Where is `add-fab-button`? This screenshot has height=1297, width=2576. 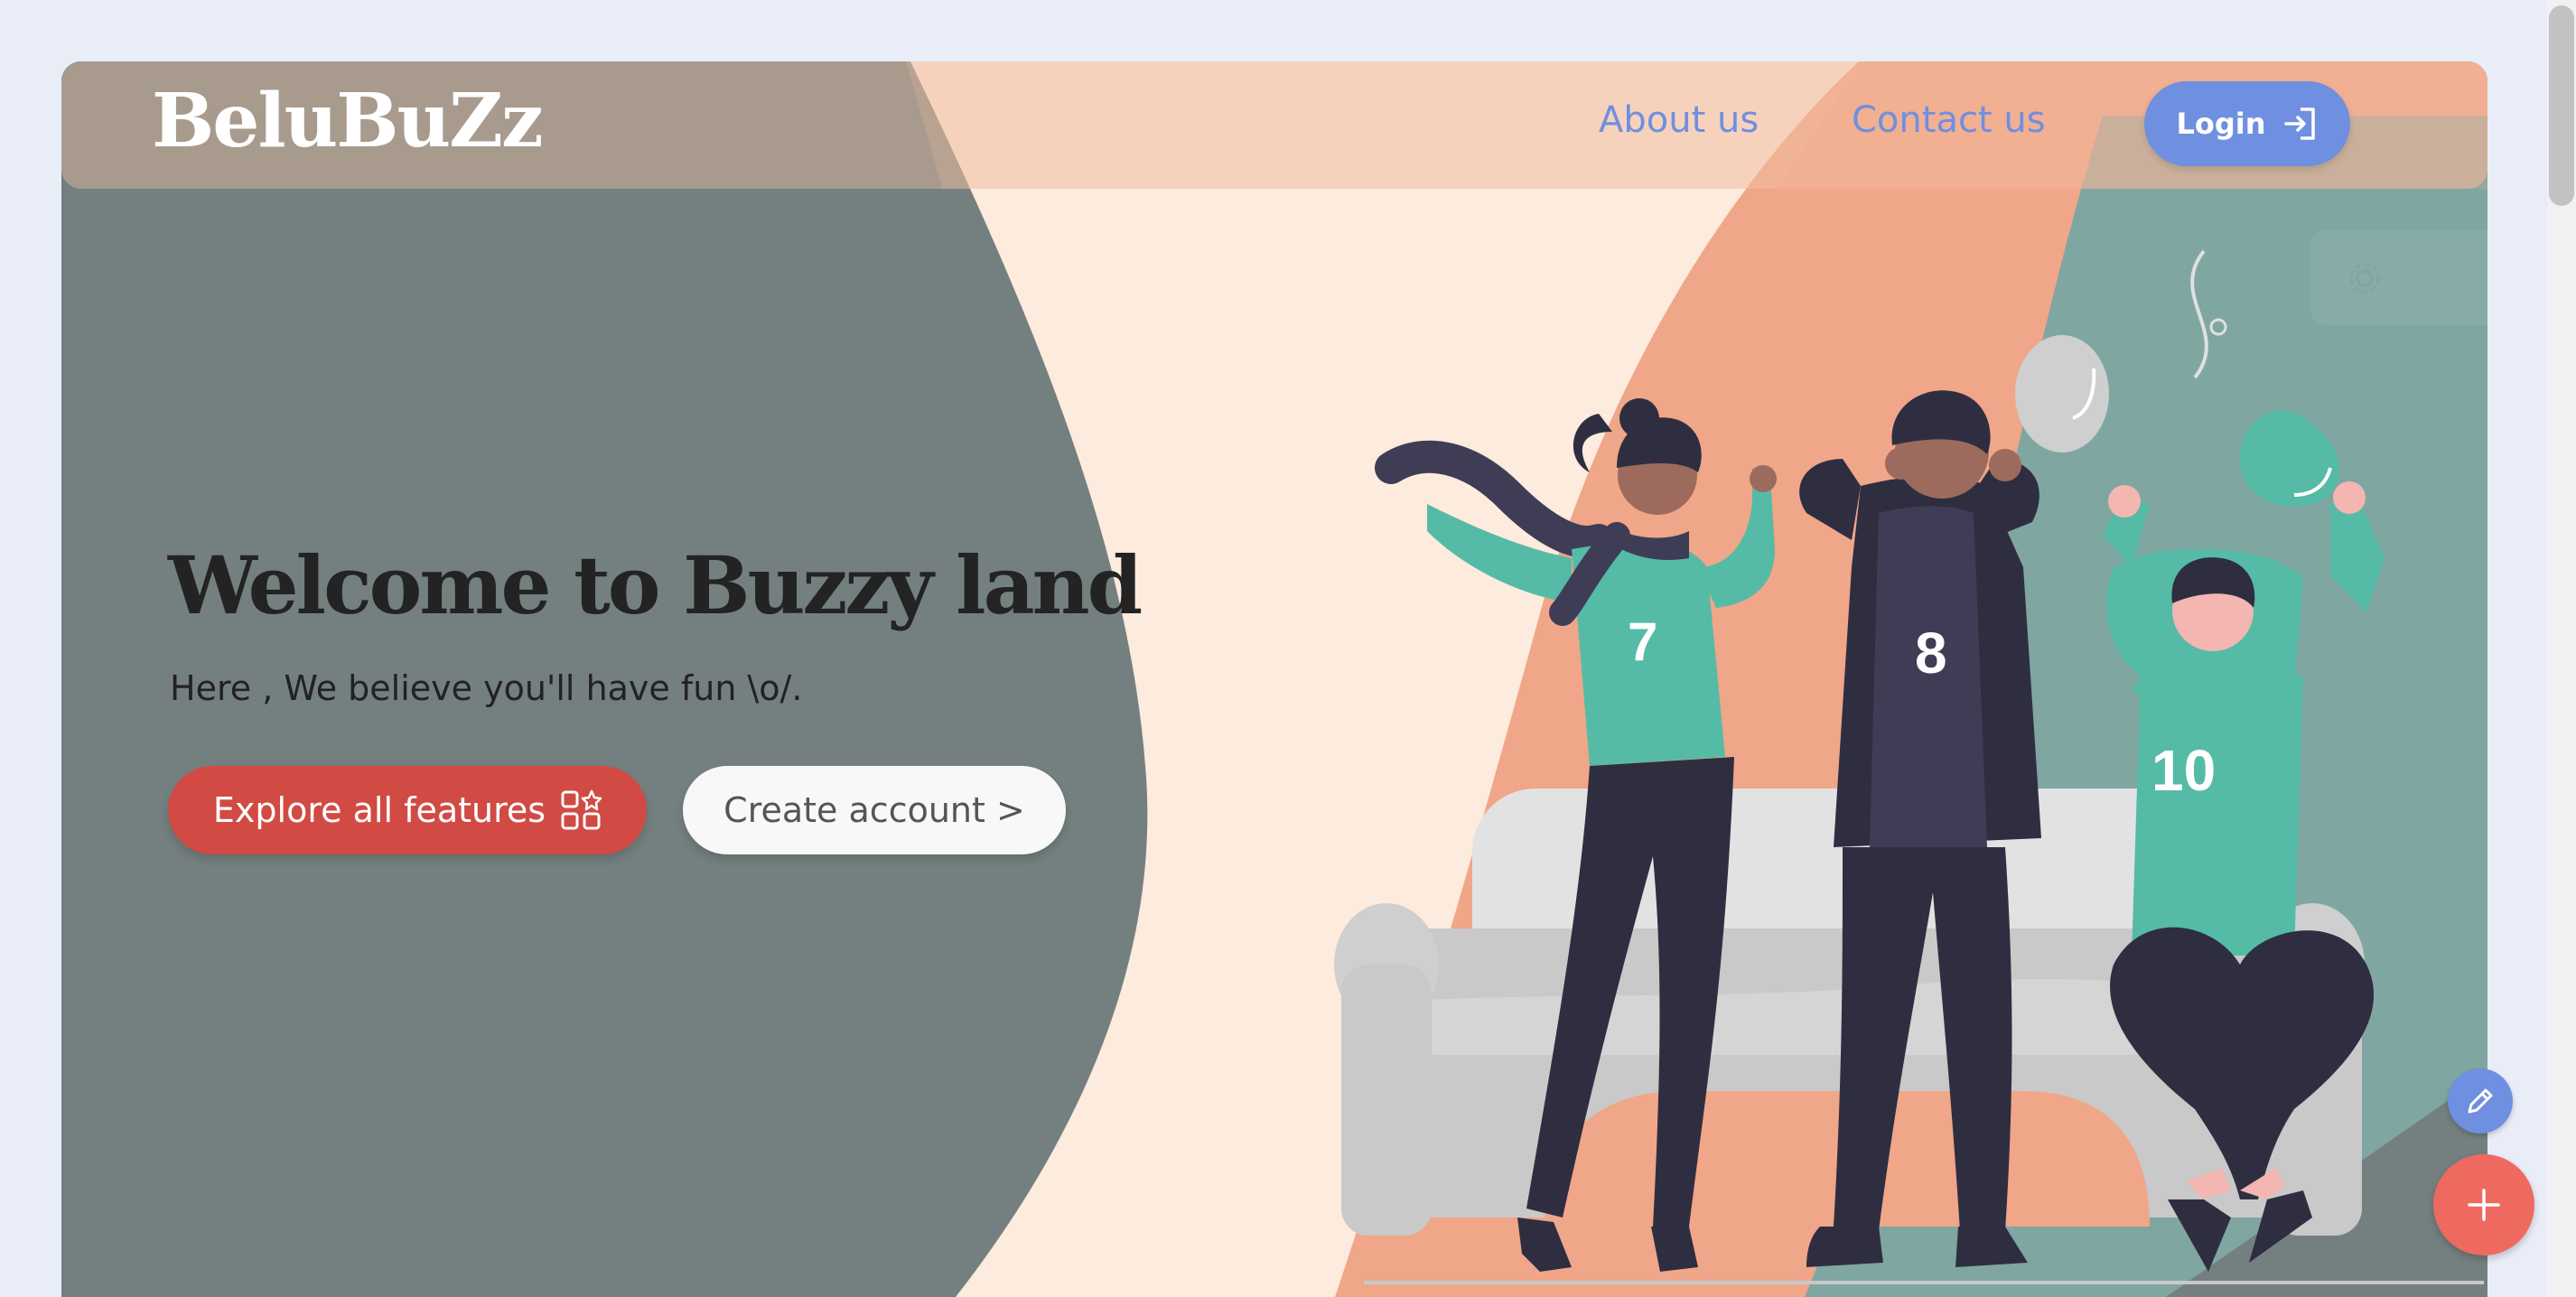 add-fab-button is located at coordinates (2483, 1204).